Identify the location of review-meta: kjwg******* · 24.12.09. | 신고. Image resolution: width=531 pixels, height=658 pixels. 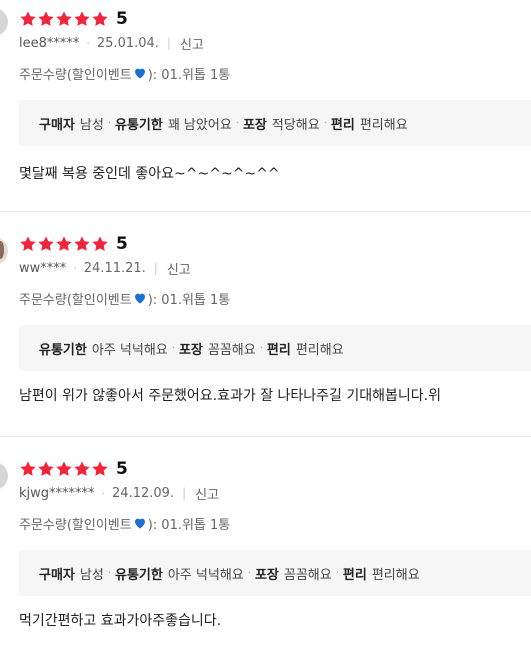
(119, 493).